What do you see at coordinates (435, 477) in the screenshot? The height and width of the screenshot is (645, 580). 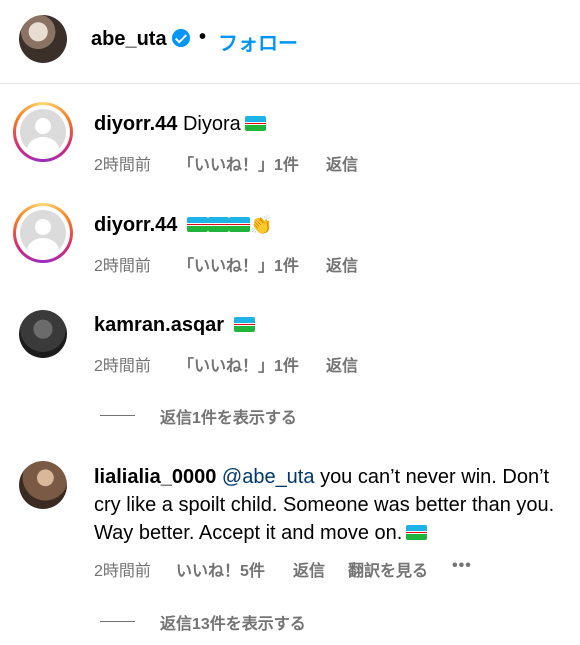 I see `comment-text-line-1: you can’t never win. Don’t` at bounding box center [435, 477].